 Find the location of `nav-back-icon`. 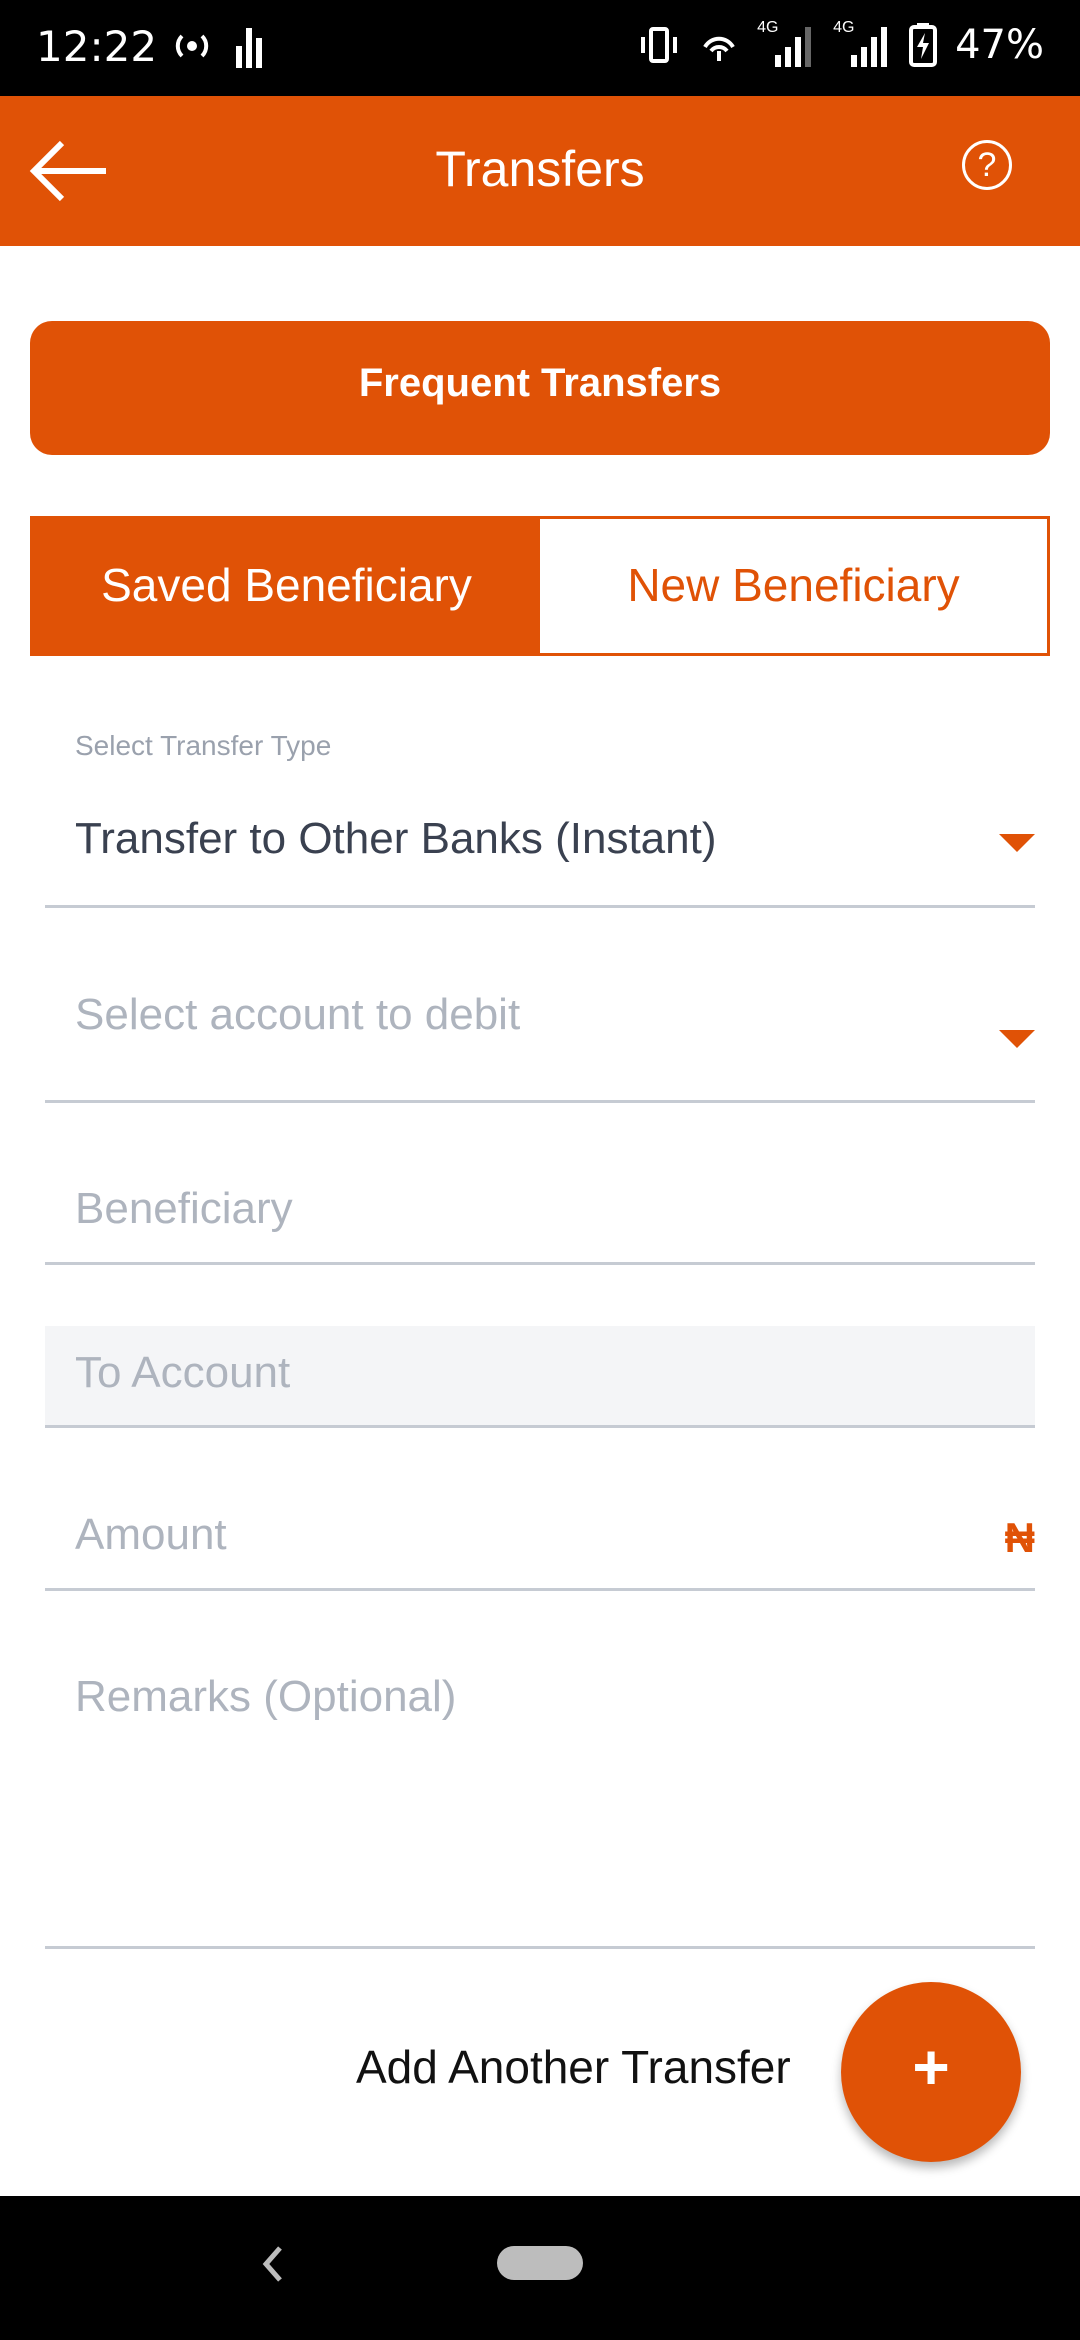

nav-back-icon is located at coordinates (273, 2264).